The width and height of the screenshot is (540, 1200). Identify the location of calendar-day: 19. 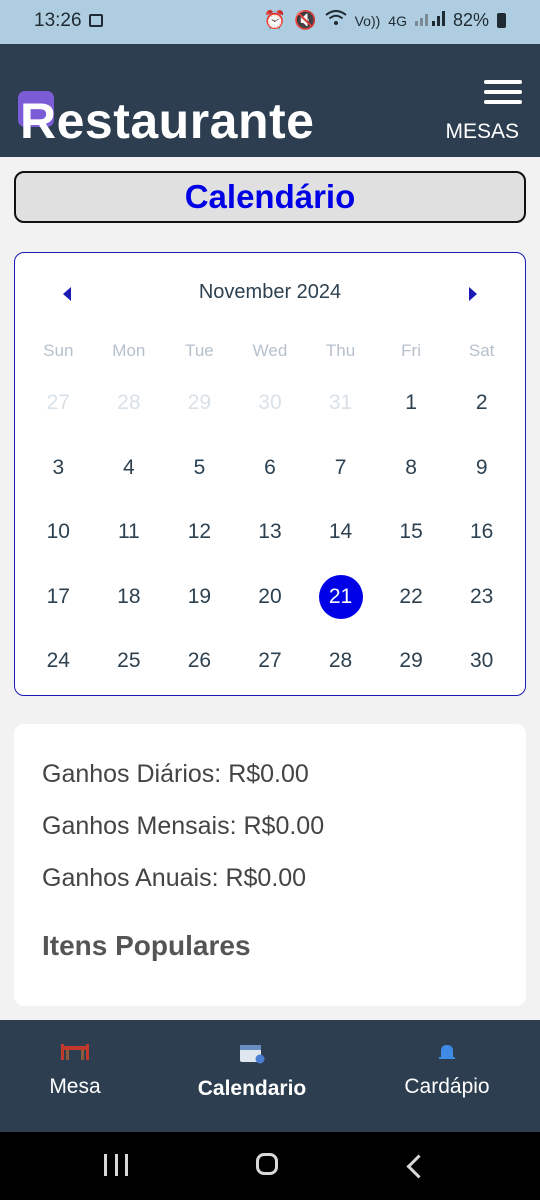
(199, 597).